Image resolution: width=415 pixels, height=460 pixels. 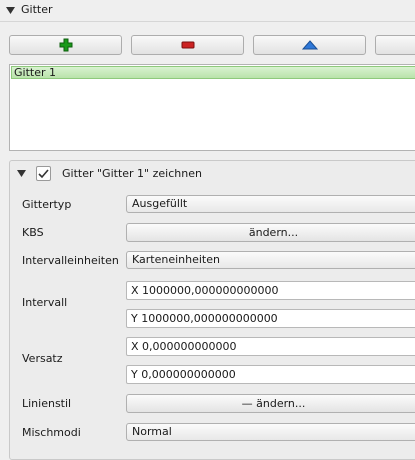 What do you see at coordinates (270, 260) in the screenshot?
I see `interval-units-combobox: Karteneinheiten` at bounding box center [270, 260].